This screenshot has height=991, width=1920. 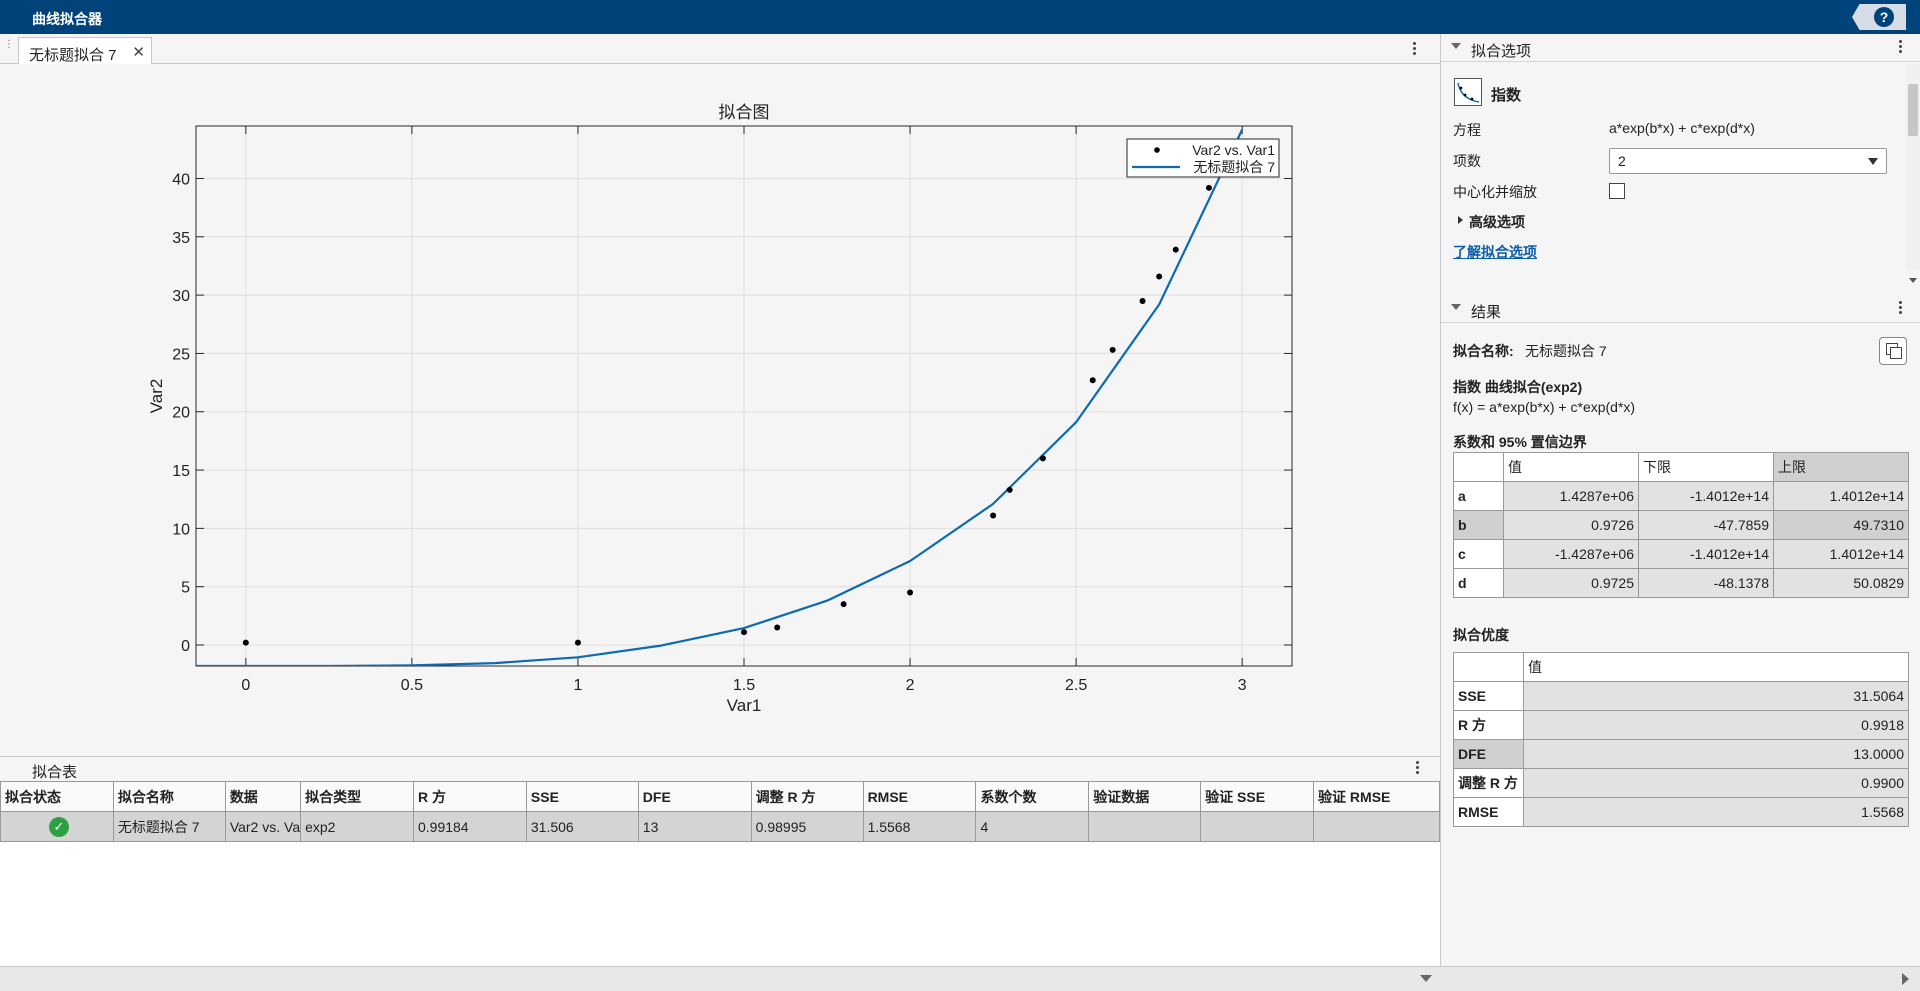 I want to click on goodness-of-fit-title: 拟合优度, so click(x=1481, y=635).